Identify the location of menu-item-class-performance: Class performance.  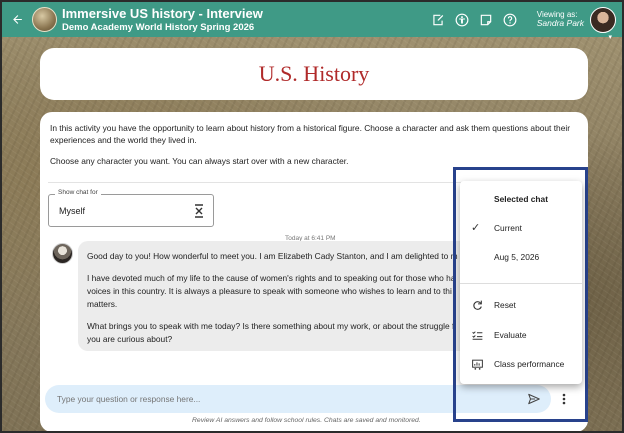
(521, 365).